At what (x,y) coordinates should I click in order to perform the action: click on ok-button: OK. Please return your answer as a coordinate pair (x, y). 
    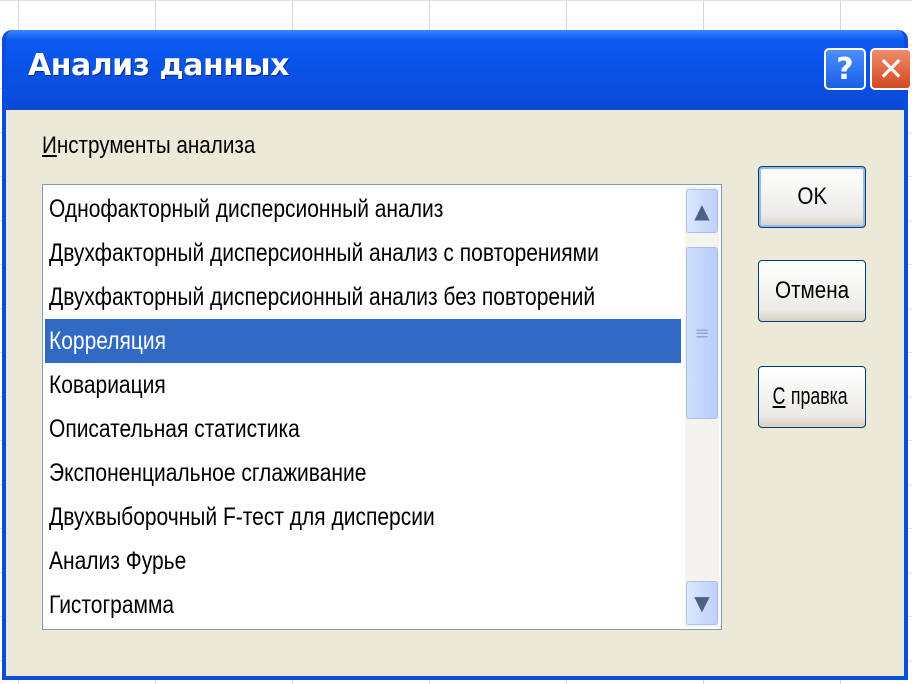
    Looking at the image, I should click on (812, 197).